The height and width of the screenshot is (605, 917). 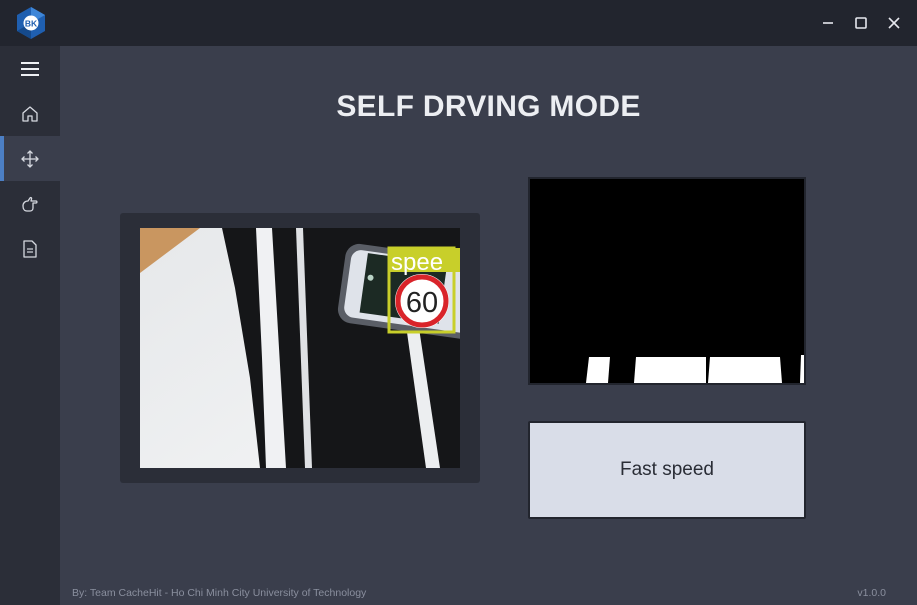 I want to click on speed-status-panel: Fast speed, so click(x=667, y=470).